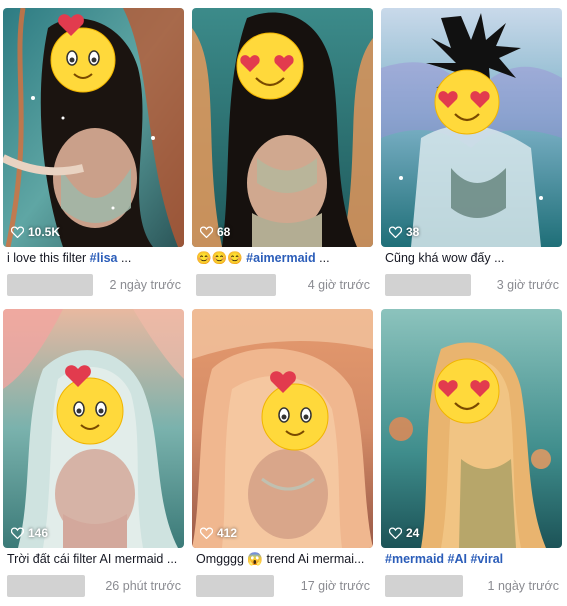 This screenshot has height=606, width=567. What do you see at coordinates (215, 232) in the screenshot?
I see `like-count: 68` at bounding box center [215, 232].